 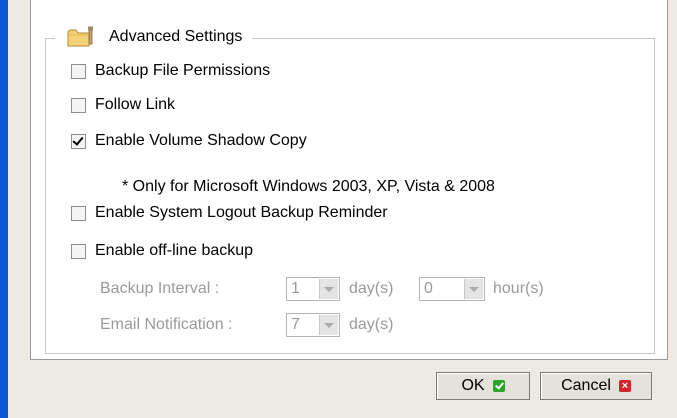 I want to click on cancel-label: Cancel, so click(x=586, y=385).